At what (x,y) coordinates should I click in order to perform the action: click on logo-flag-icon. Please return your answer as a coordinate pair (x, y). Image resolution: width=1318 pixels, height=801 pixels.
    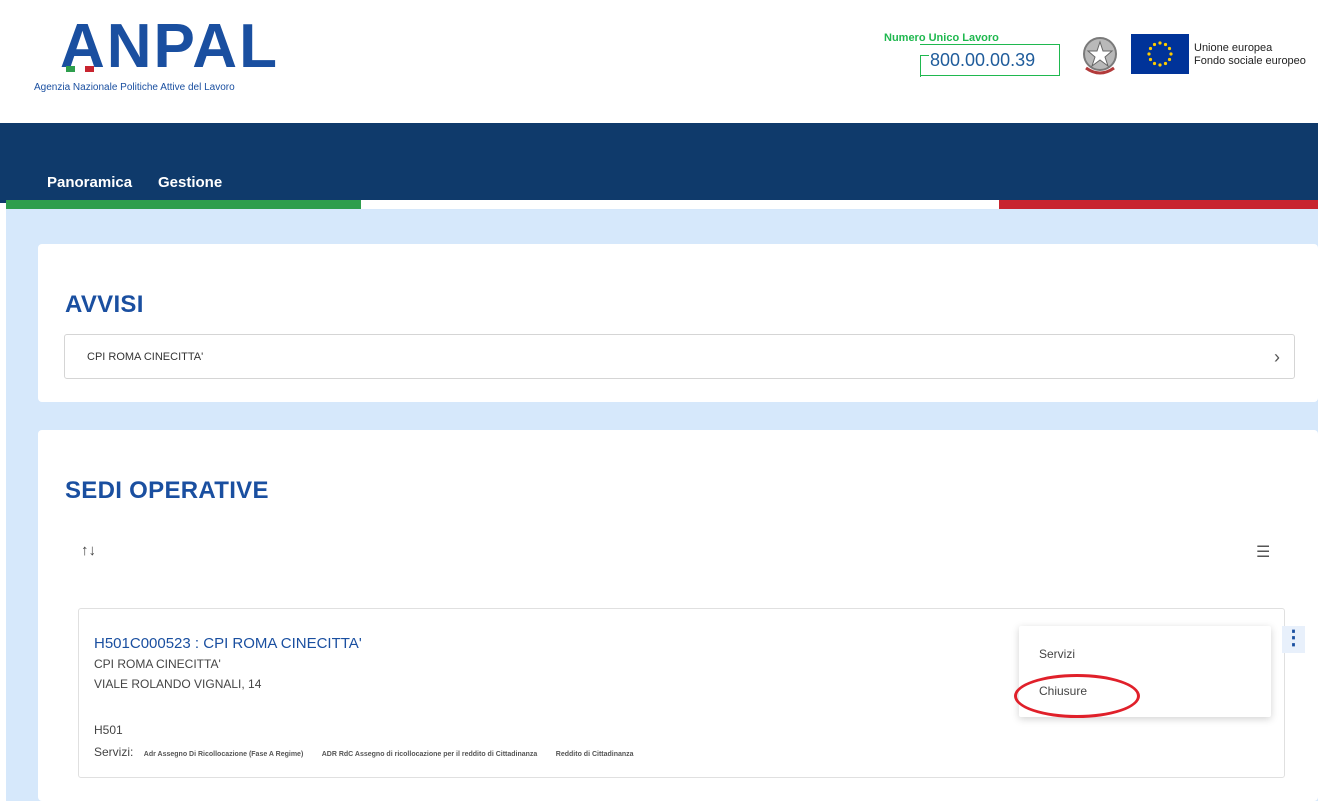
    Looking at the image, I should click on (80, 69).